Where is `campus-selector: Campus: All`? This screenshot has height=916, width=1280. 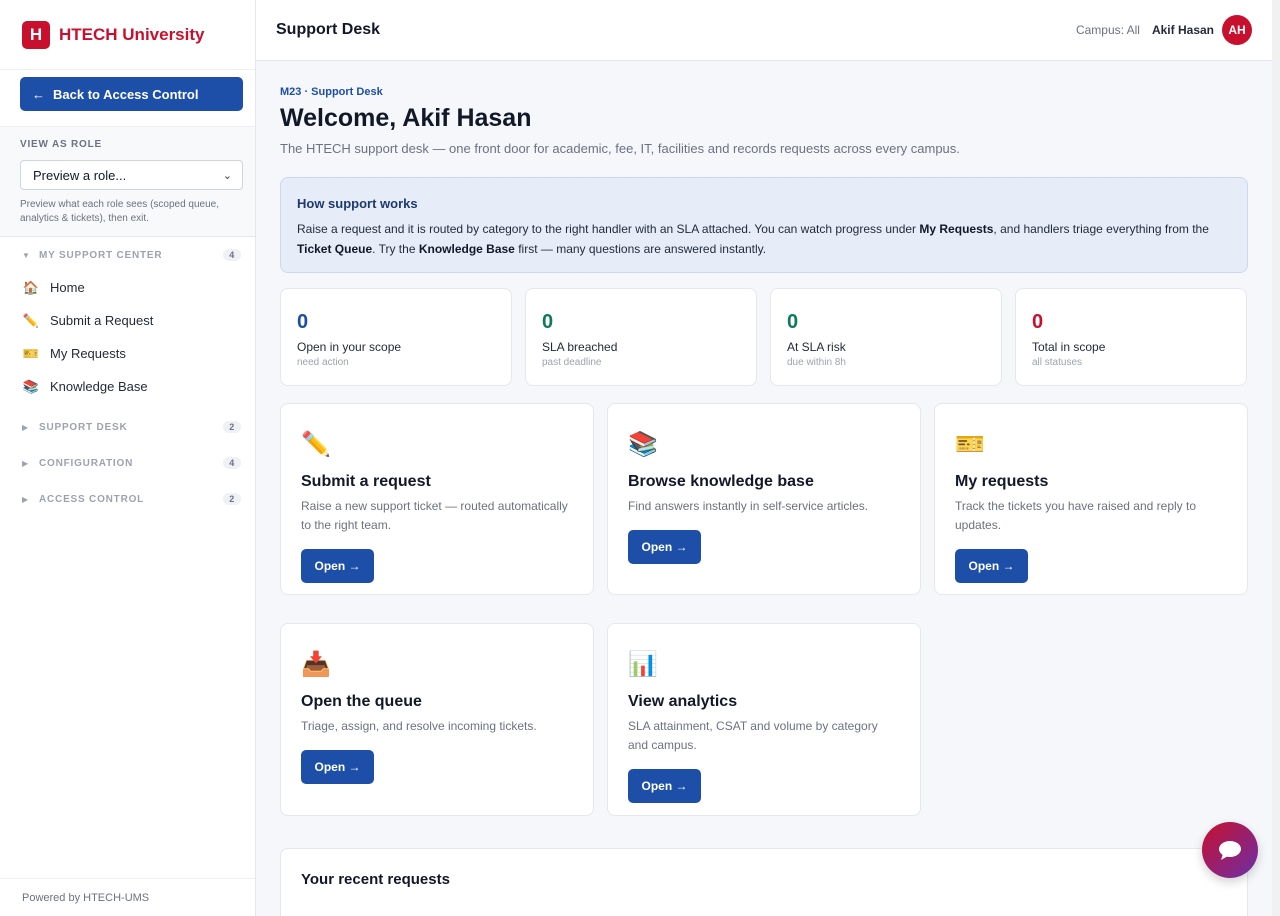 campus-selector: Campus: All is located at coordinates (1108, 30).